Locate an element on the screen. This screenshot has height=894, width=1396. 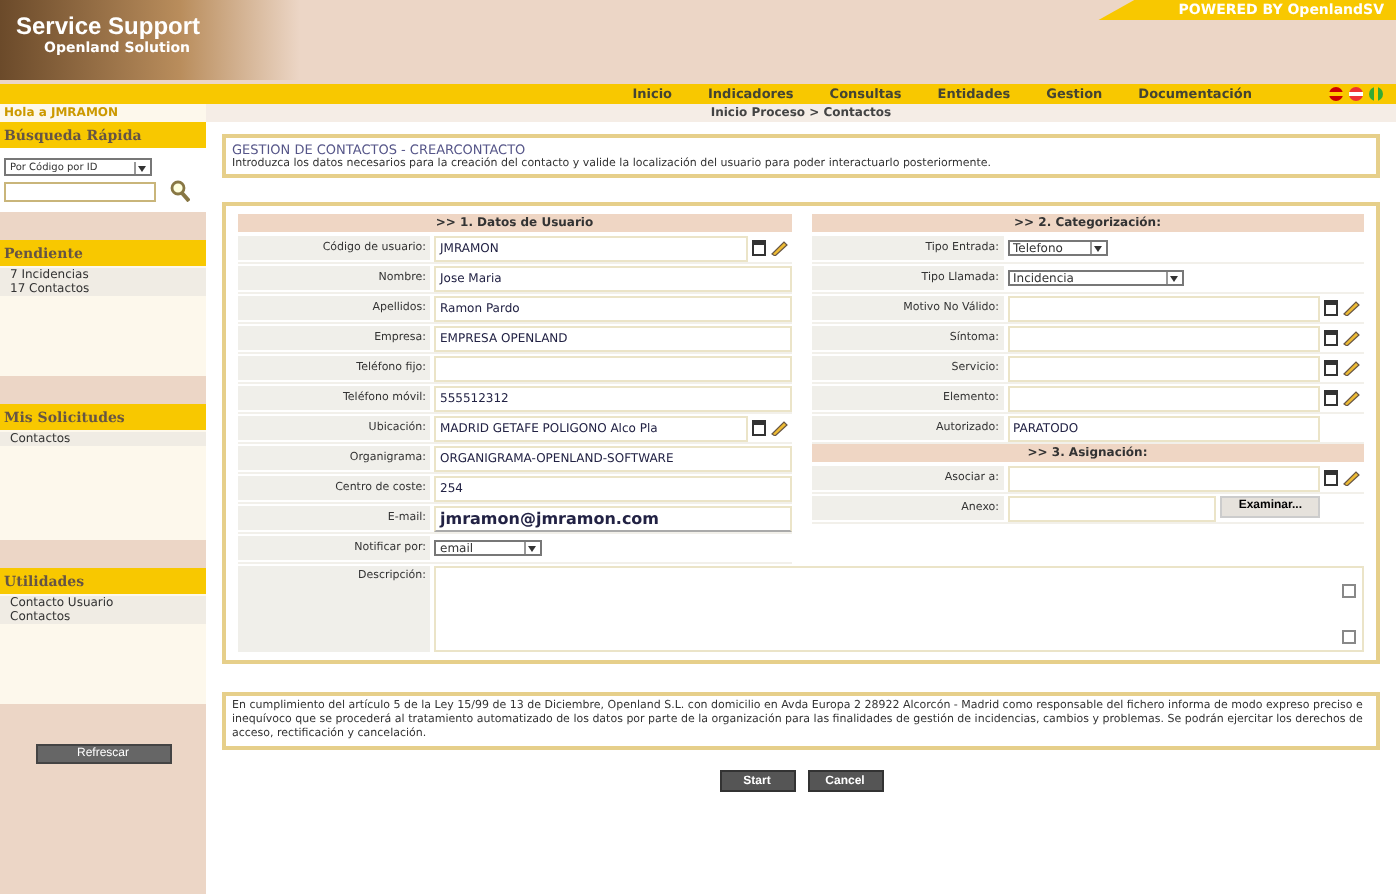
logo-title: Service Support is located at coordinates (109, 26).